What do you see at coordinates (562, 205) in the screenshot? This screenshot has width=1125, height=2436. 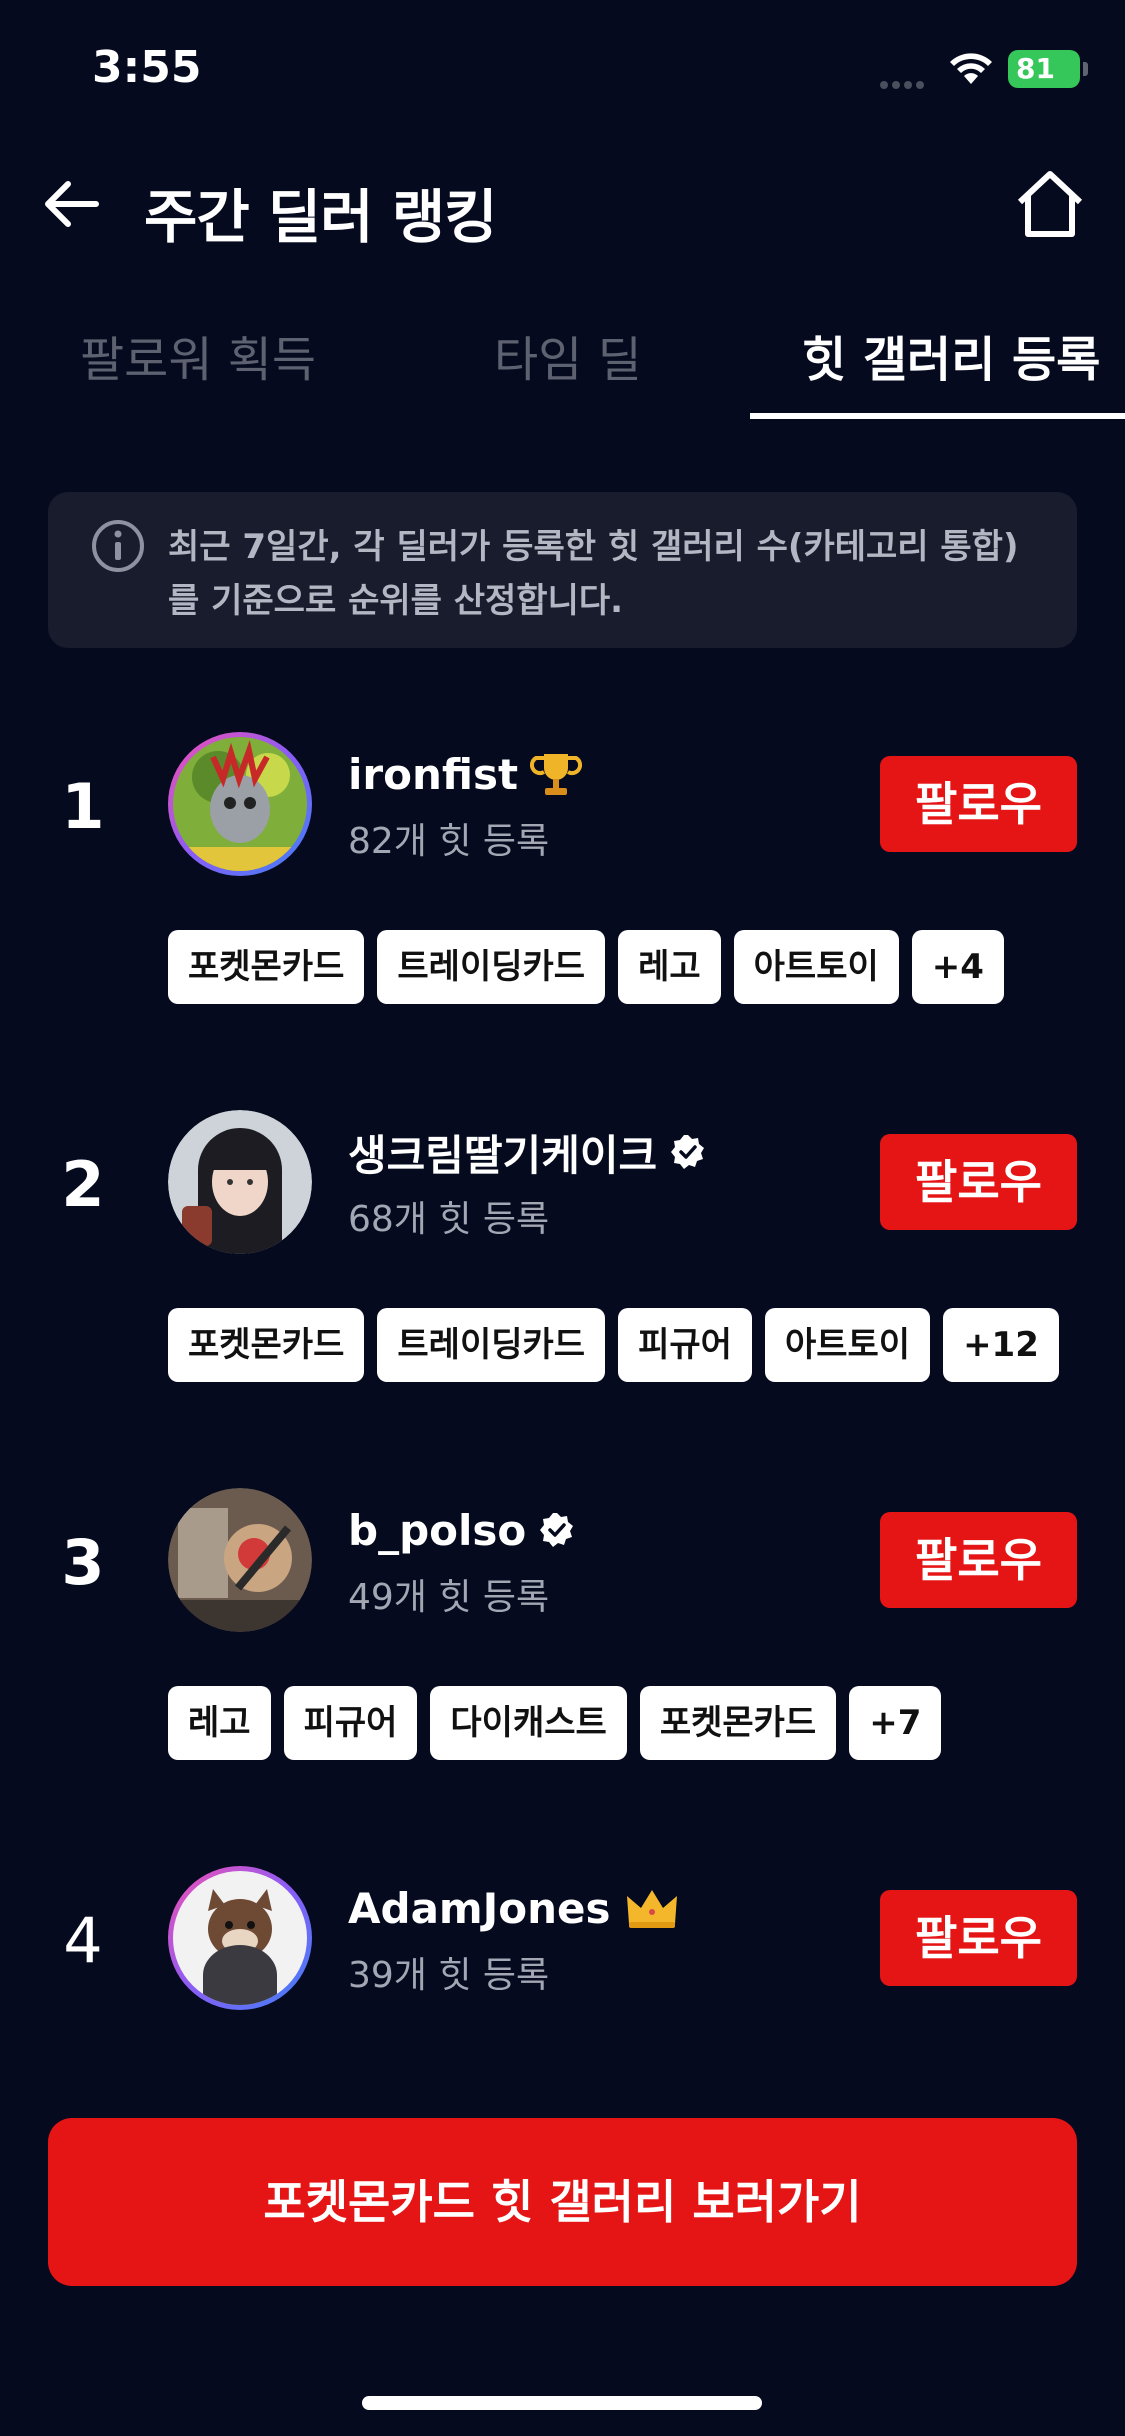 I see `header: 주간 딜러 랭킹` at bounding box center [562, 205].